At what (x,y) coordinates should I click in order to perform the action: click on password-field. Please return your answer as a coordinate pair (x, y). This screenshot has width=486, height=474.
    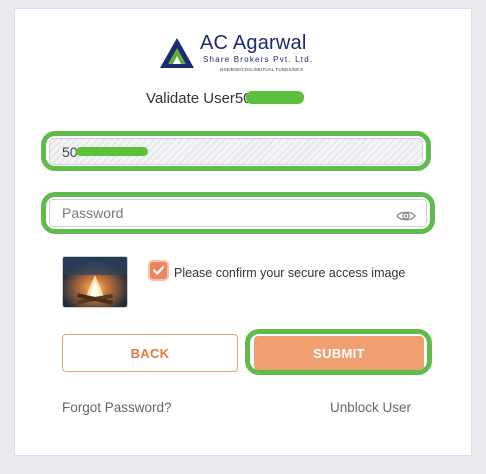
    Looking at the image, I should click on (238, 213).